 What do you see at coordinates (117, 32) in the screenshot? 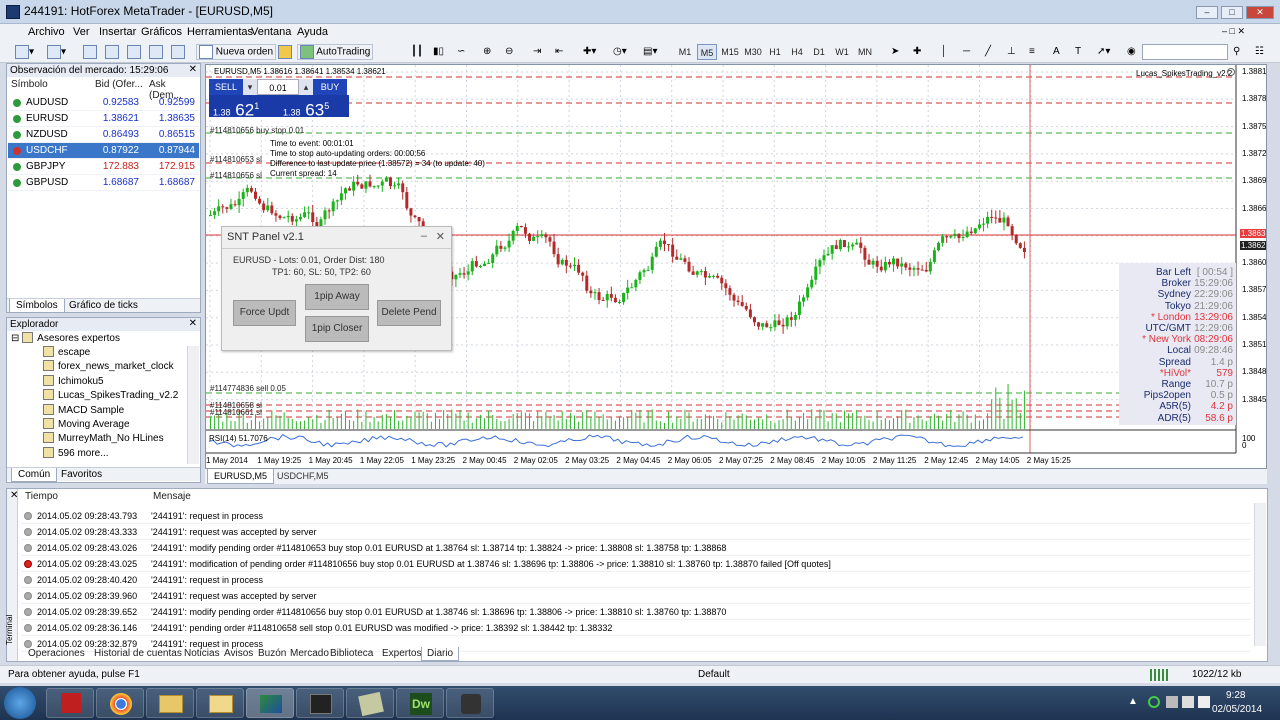
I see `menu-insertar: Insertar` at bounding box center [117, 32].